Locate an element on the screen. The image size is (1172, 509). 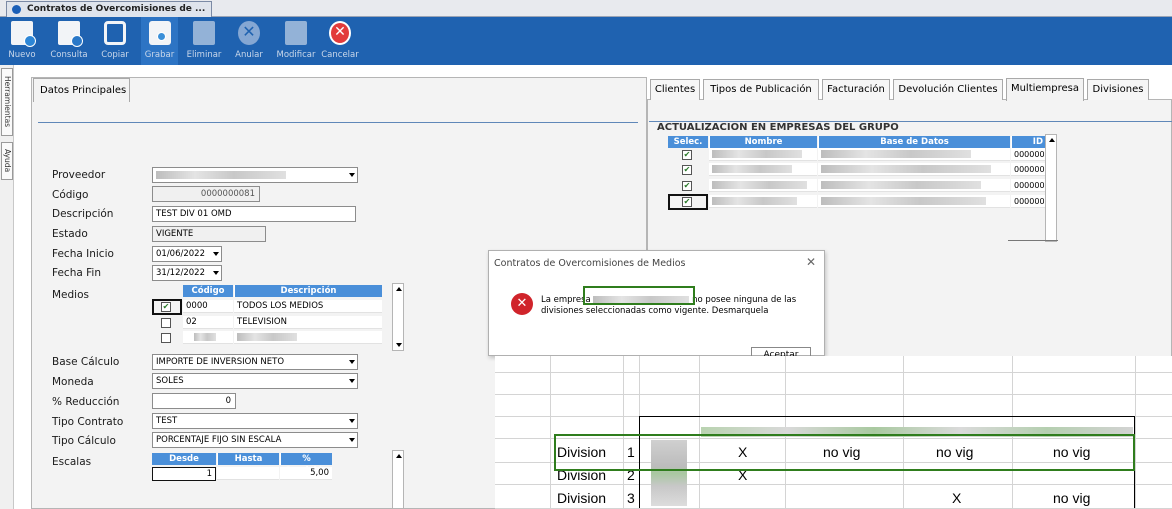
close-icon: ✕ is located at coordinates (811, 262).